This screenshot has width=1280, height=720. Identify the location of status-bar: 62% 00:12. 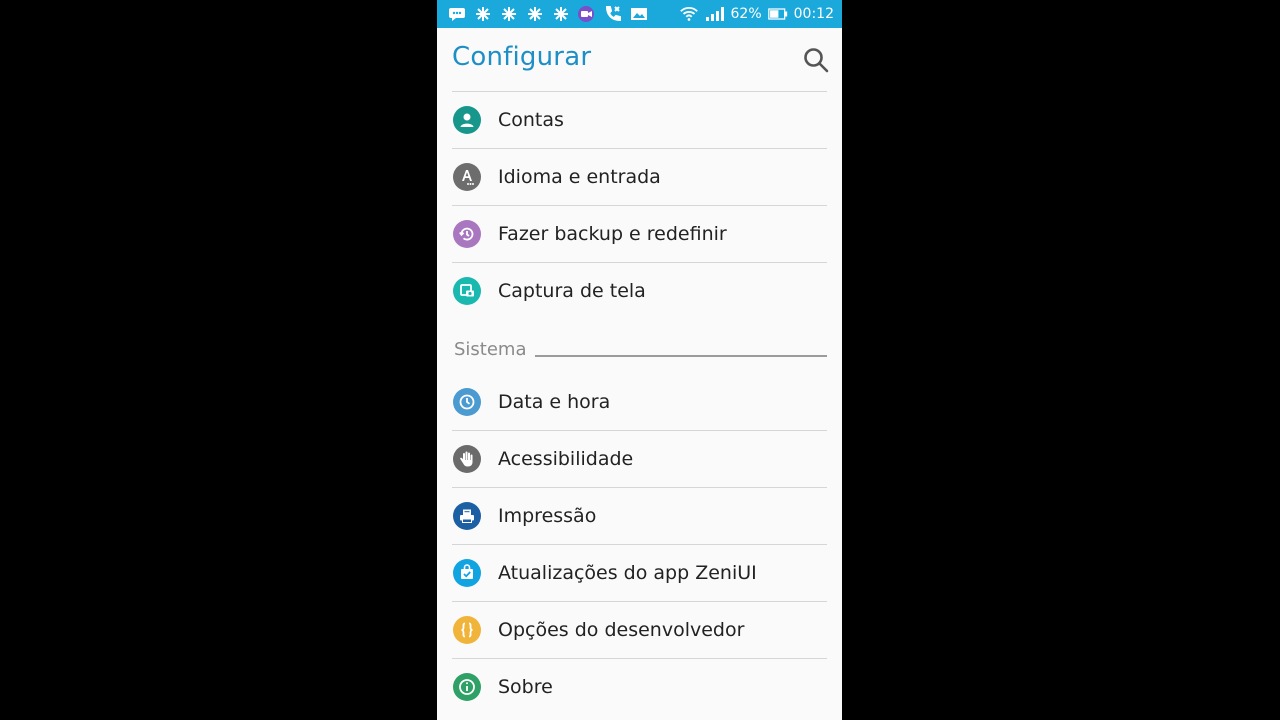
(639, 14).